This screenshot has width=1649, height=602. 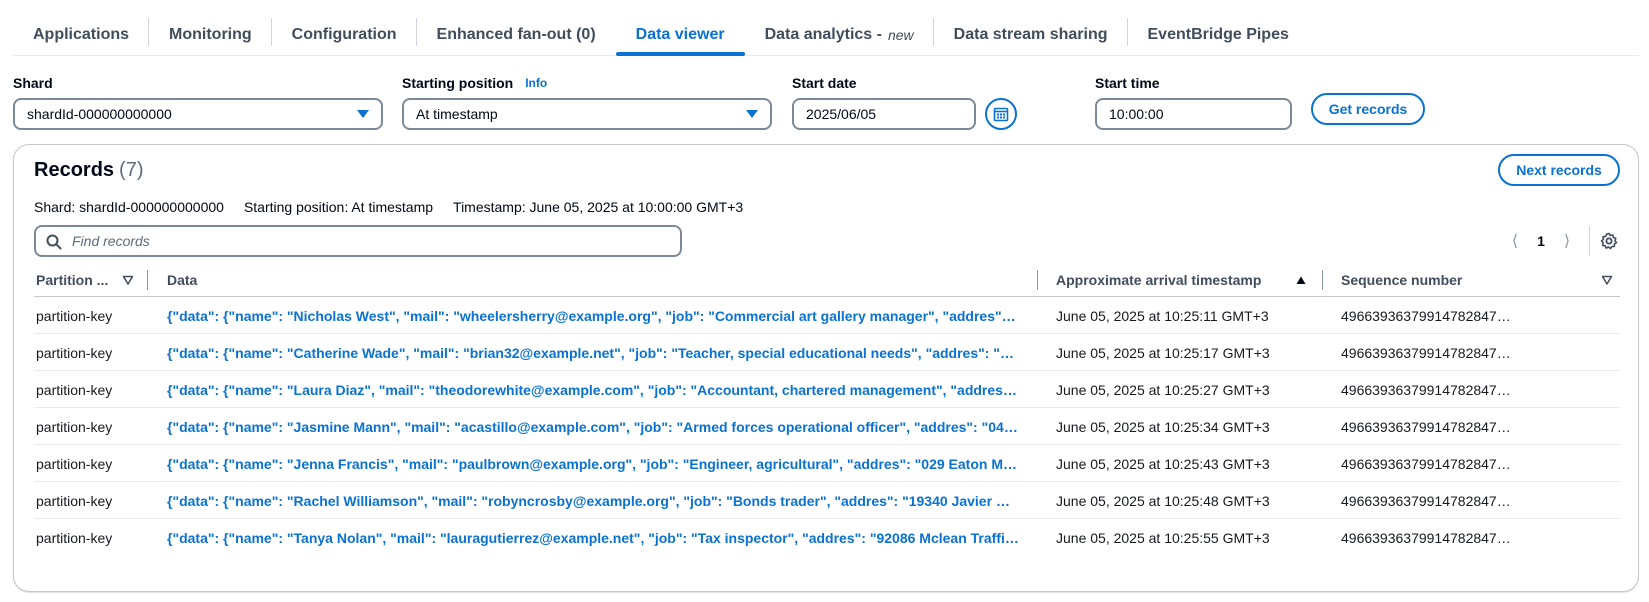 I want to click on meta-position: Starting position: At timestamp, so click(x=338, y=207).